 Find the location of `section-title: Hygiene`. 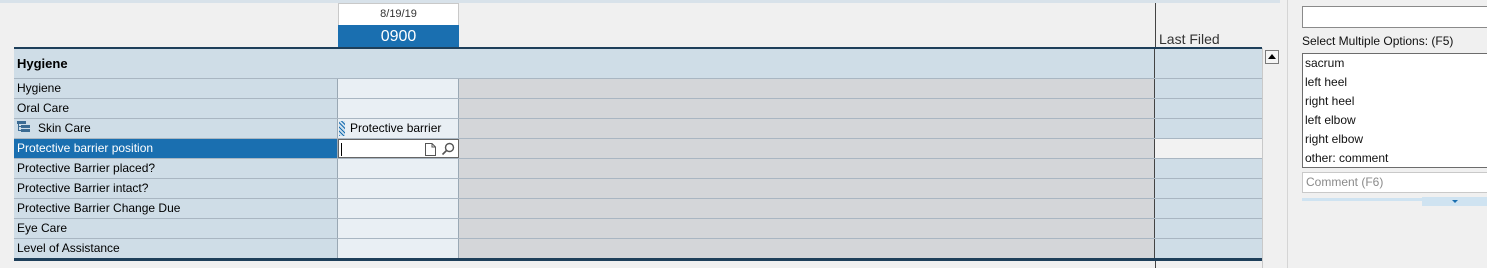

section-title: Hygiene is located at coordinates (584, 63).